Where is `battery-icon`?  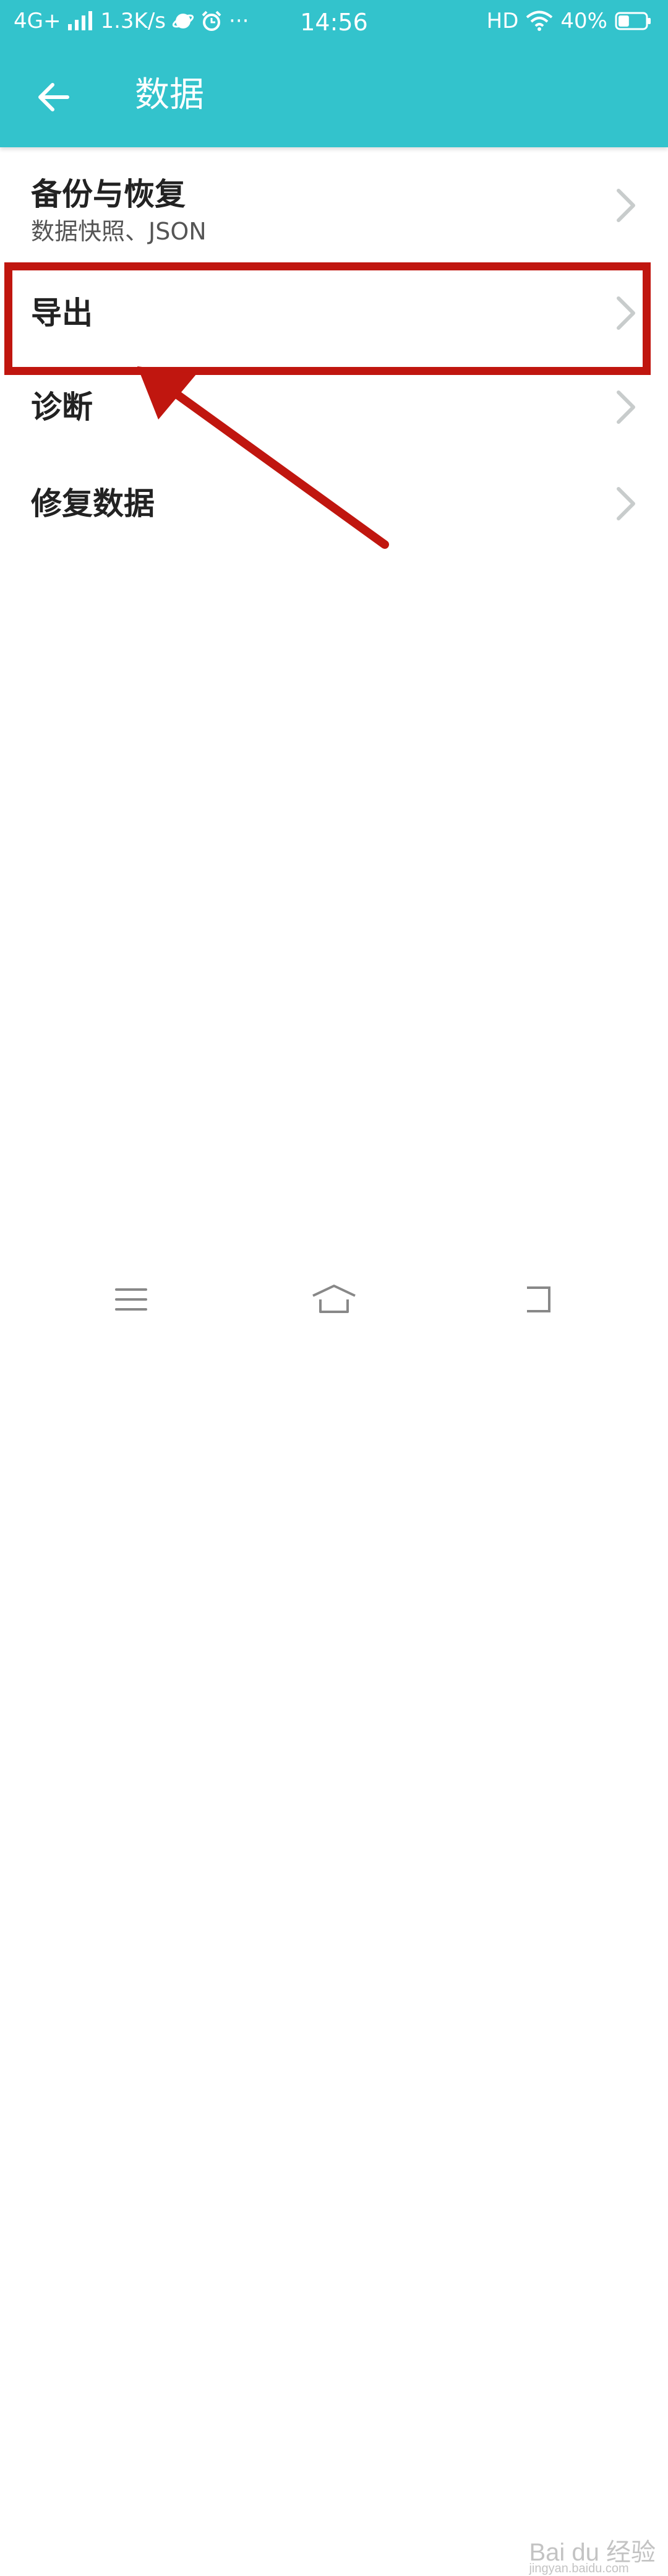 battery-icon is located at coordinates (633, 21).